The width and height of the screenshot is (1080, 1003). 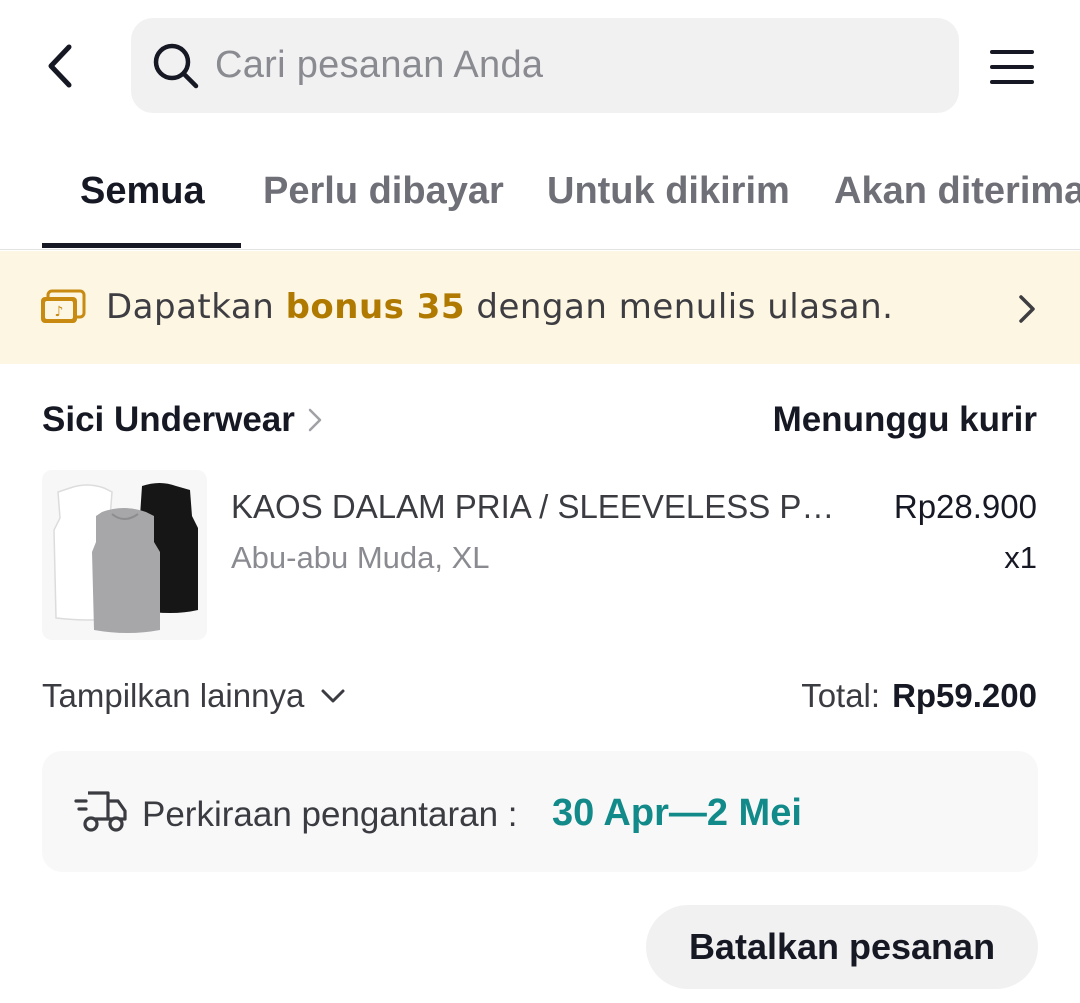 I want to click on tab-akan-diterima: Akan diterima, so click(x=957, y=191).